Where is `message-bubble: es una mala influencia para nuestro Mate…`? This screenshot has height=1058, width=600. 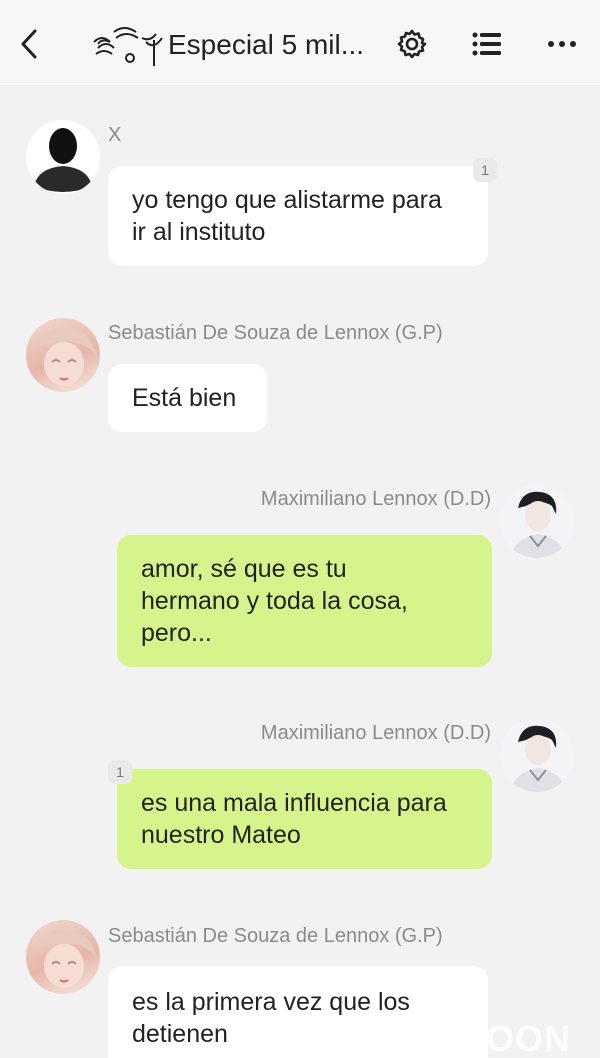 message-bubble: es una mala influencia para nuestro Mate… is located at coordinates (304, 819).